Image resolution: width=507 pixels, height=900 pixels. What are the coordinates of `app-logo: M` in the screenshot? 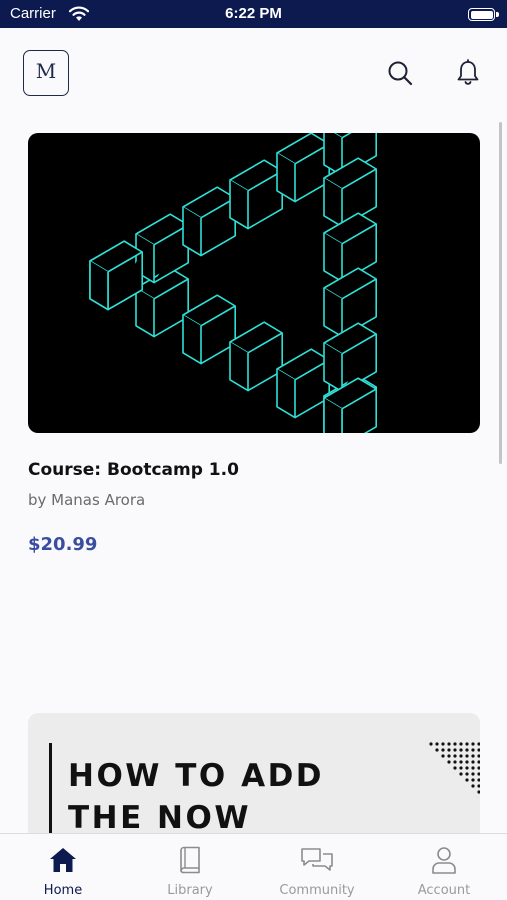 It's located at (46, 73).